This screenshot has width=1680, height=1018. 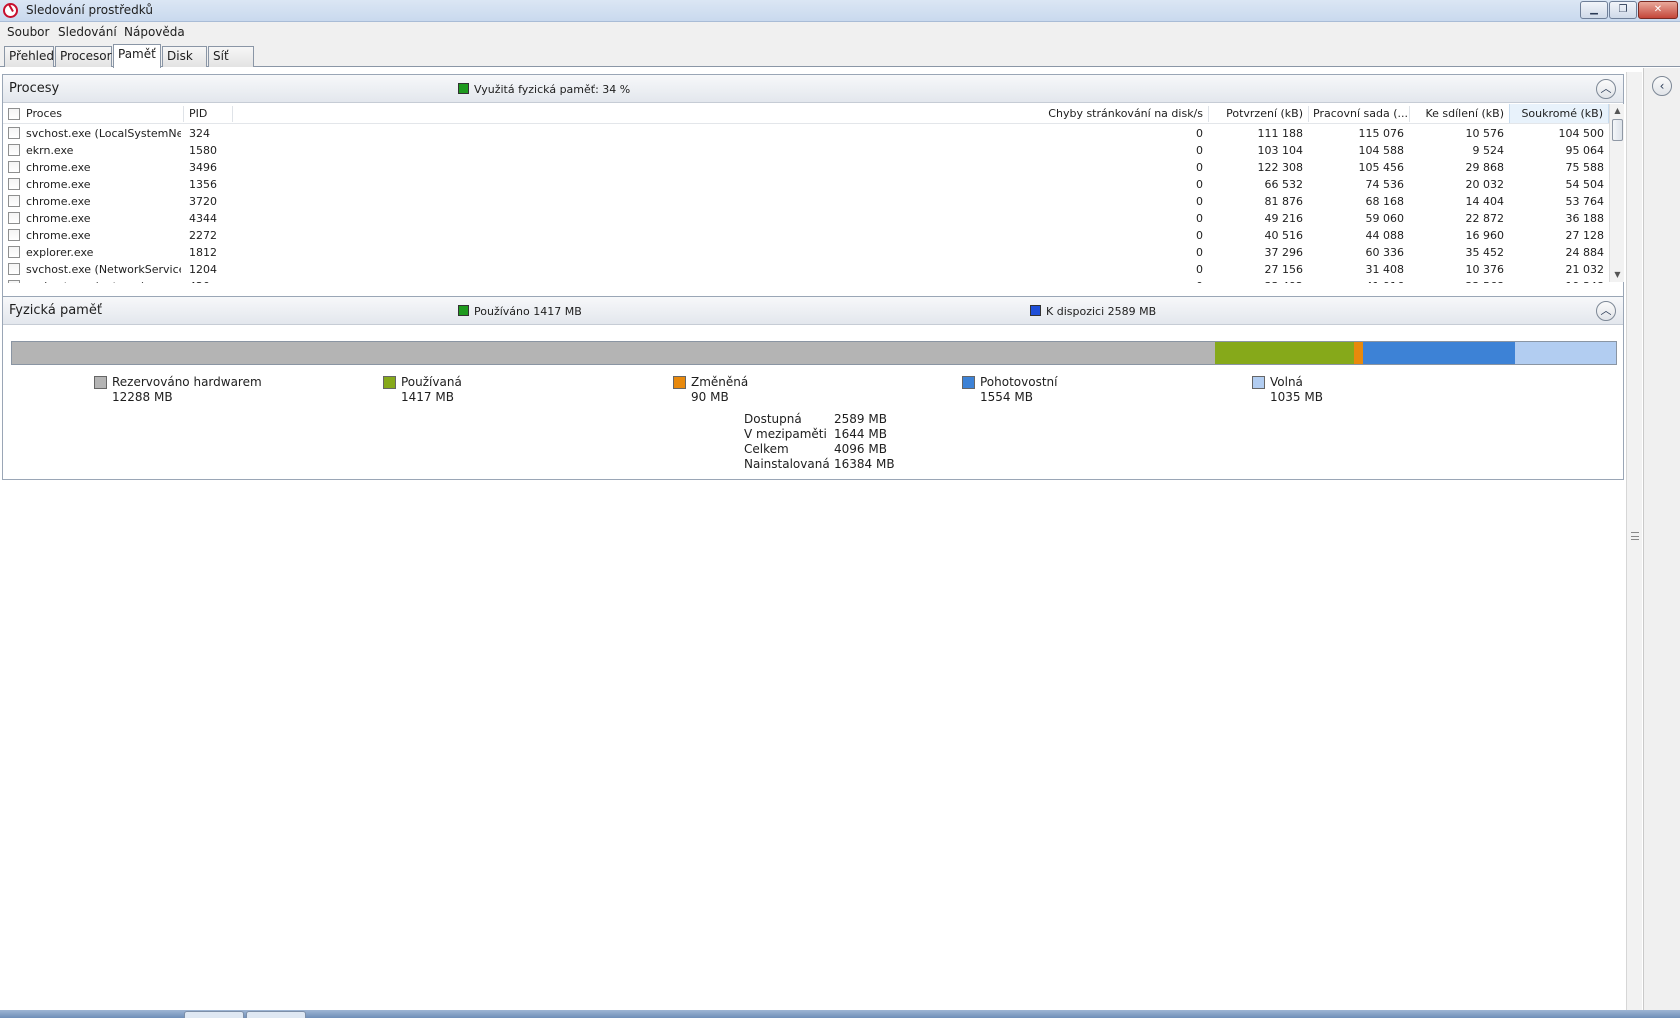 I want to click on cell-working: 68 168, so click(x=1385, y=201).